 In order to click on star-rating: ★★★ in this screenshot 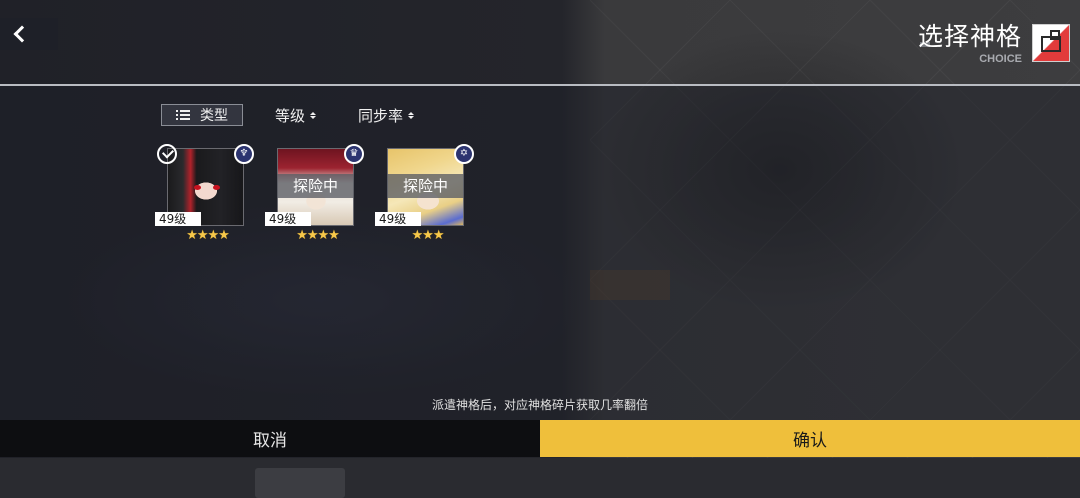, I will do `click(428, 235)`.